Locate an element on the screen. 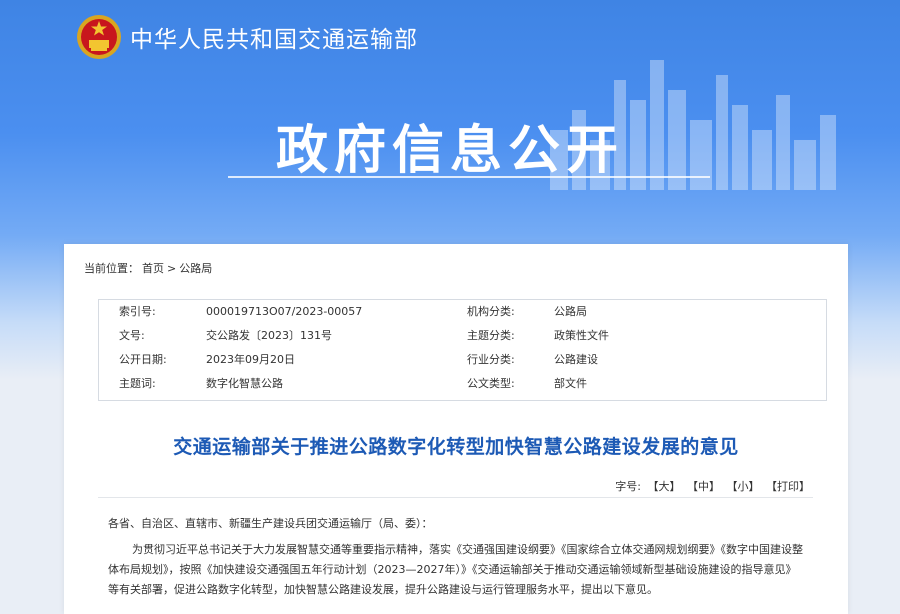 This screenshot has width=900, height=614. metadata-row: 文号: 交公路发〔2023〕131号 主题分类: 政策性文件 is located at coordinates (462, 336).